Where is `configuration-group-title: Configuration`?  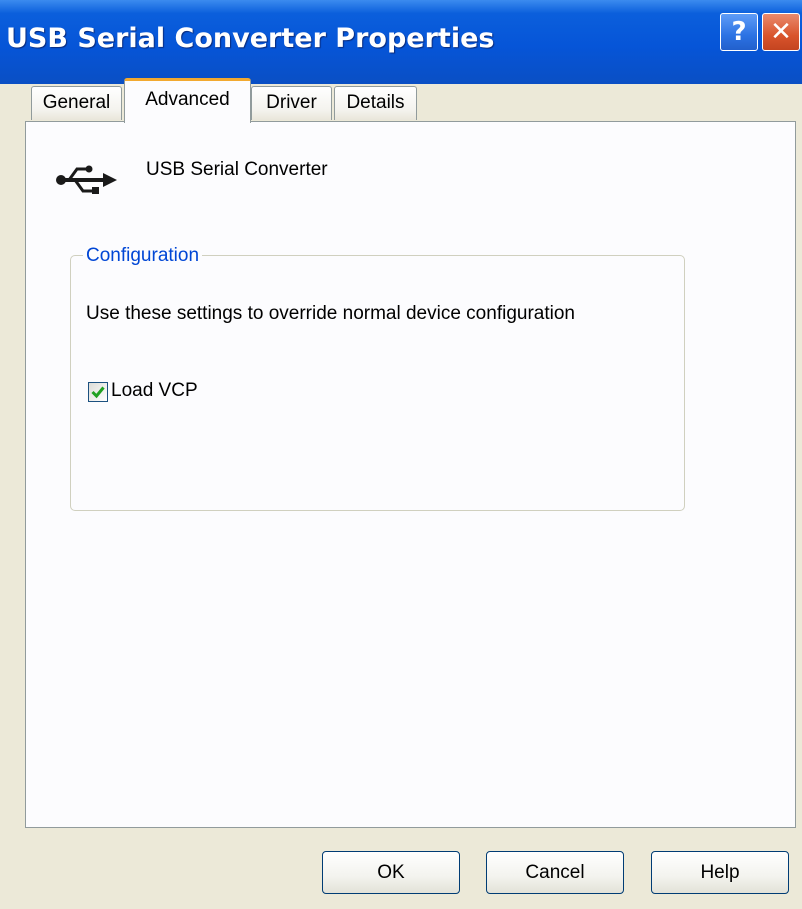 configuration-group-title: Configuration is located at coordinates (143, 256).